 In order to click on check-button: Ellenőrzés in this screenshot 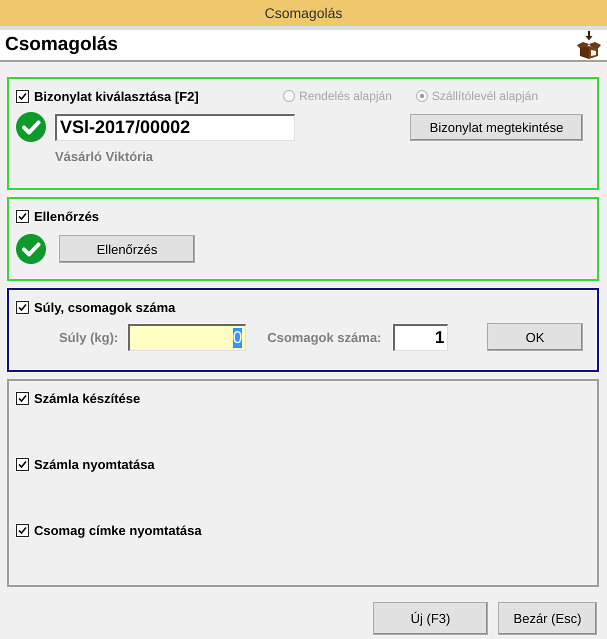, I will do `click(127, 249)`.